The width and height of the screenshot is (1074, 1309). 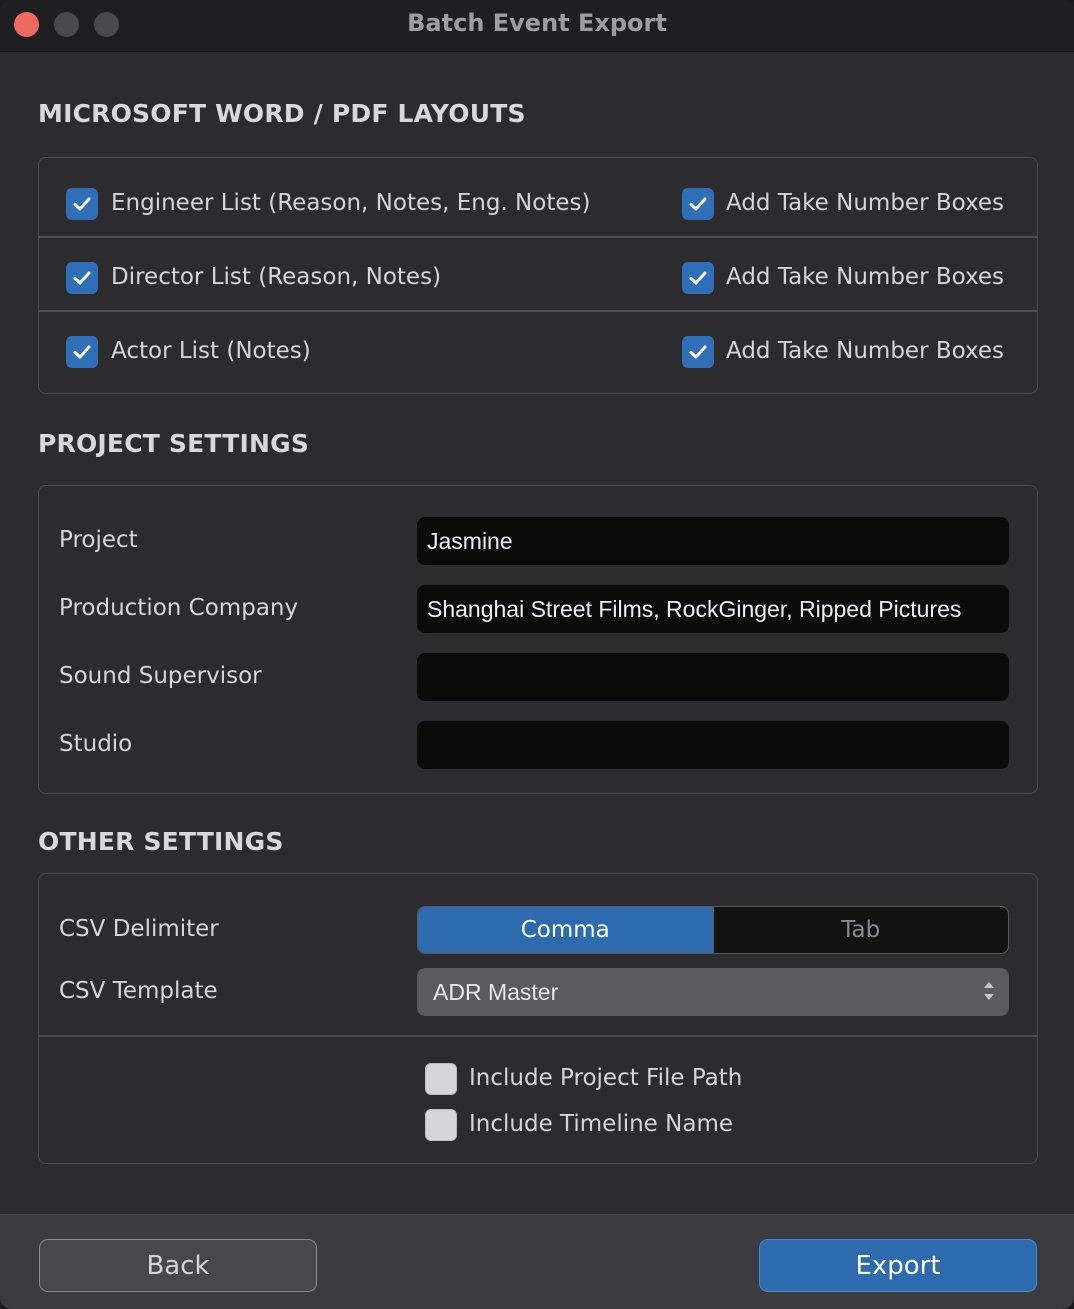 I want to click on engineer-list-checkbox, so click(x=82, y=204).